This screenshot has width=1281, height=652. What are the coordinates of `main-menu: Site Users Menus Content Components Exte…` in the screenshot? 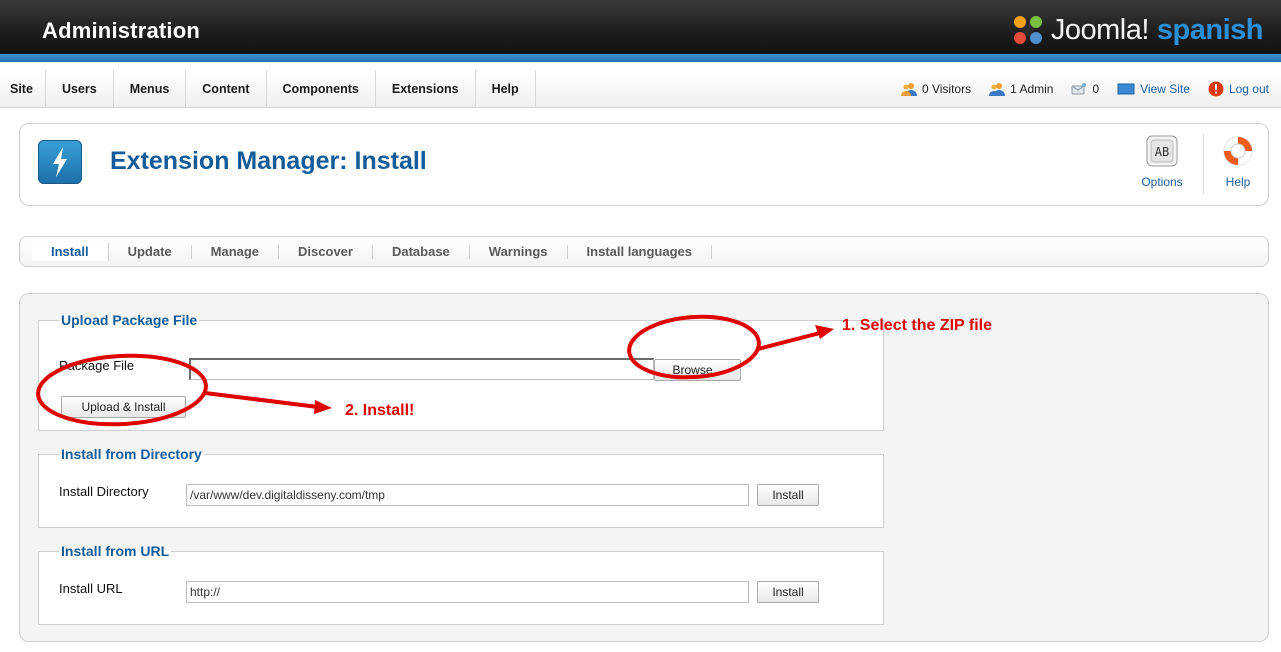 It's located at (268, 89).